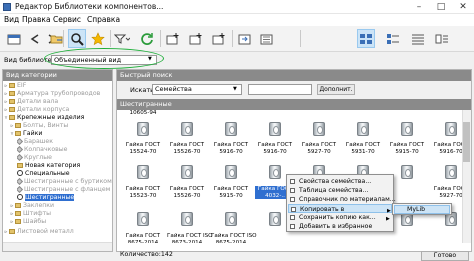  What do you see at coordinates (64, 198) in the screenshot?
I see `tree-item-selected: Шестигранные` at bounding box center [64, 198].